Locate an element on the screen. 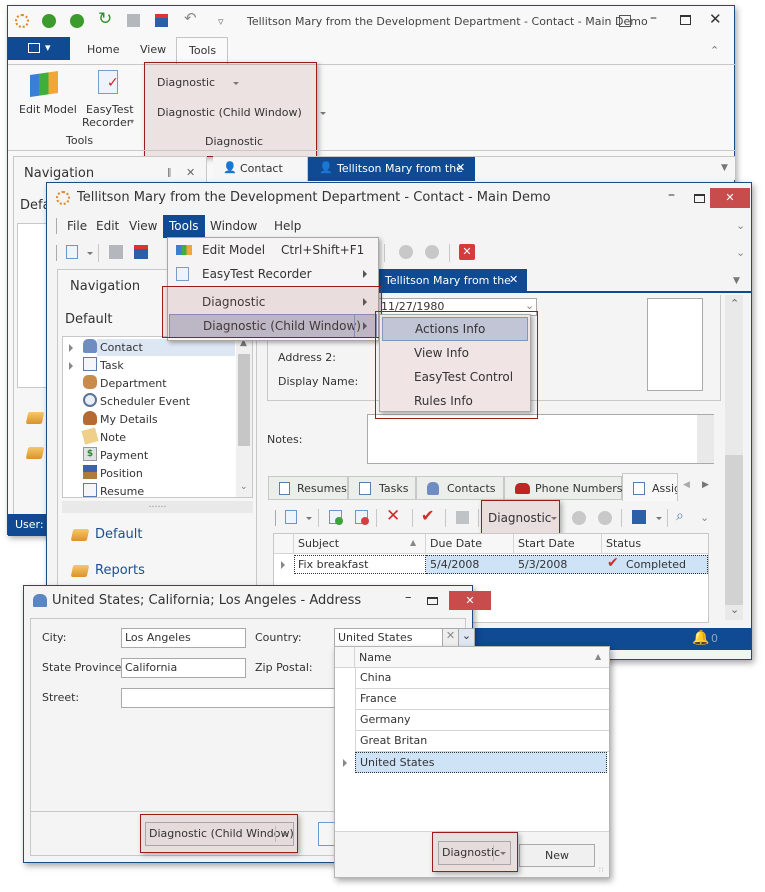 Image resolution: width=765 pixels, height=892 pixels. grid-view-icon is located at coordinates (462, 517).